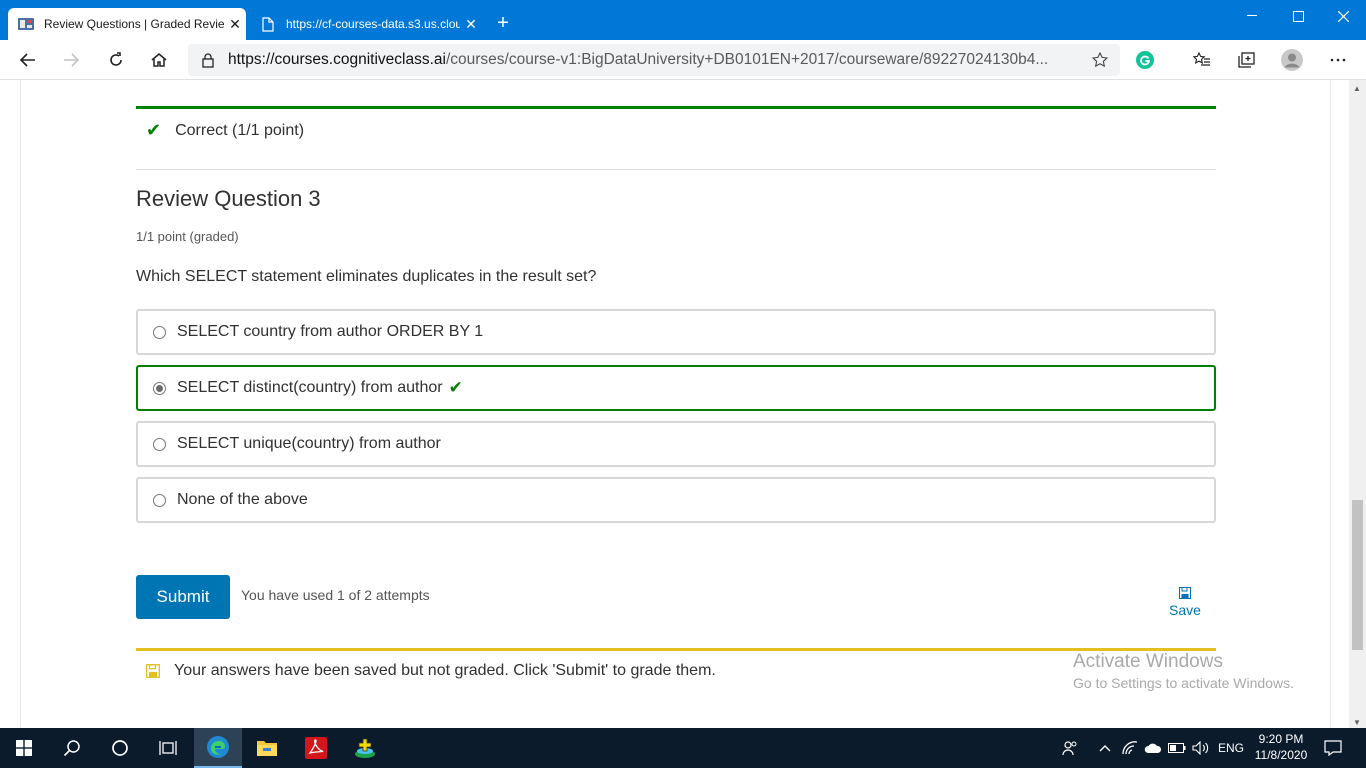 Image resolution: width=1366 pixels, height=768 pixels. I want to click on url-host: https://courses.cognitiveclass.ai, so click(337, 59).